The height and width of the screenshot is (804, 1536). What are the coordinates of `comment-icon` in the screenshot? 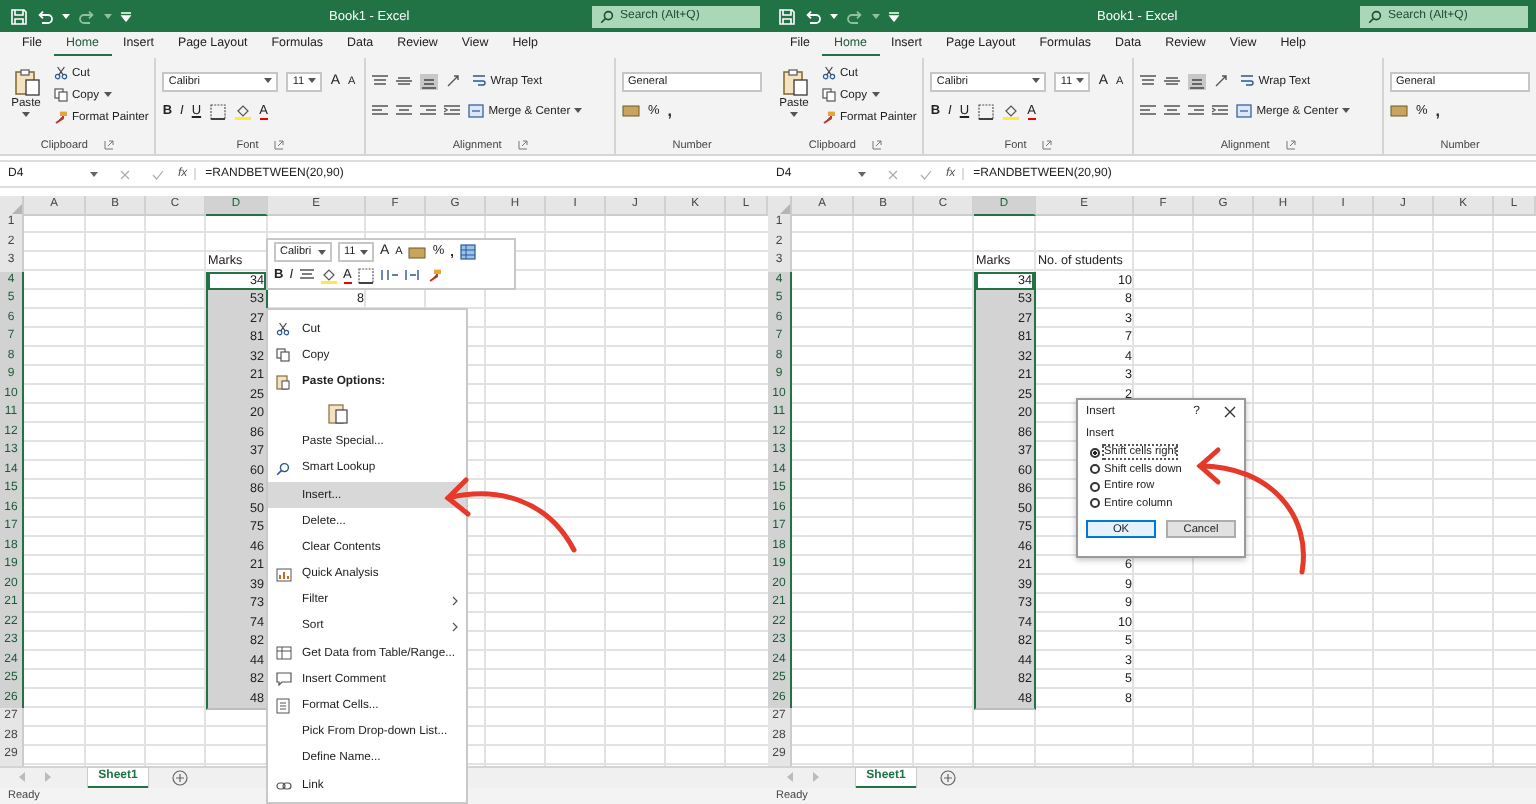 It's located at (284, 679).